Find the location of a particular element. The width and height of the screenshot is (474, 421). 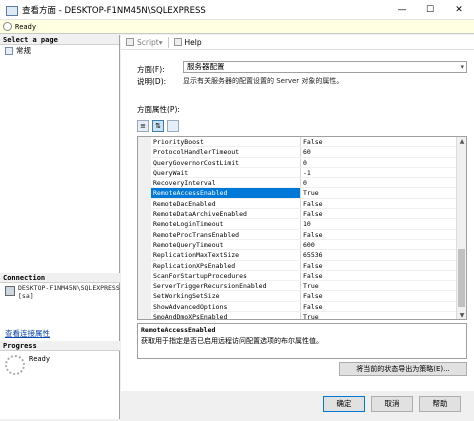

property-row: ReplicationXPsEnabled False is located at coordinates (304, 265).